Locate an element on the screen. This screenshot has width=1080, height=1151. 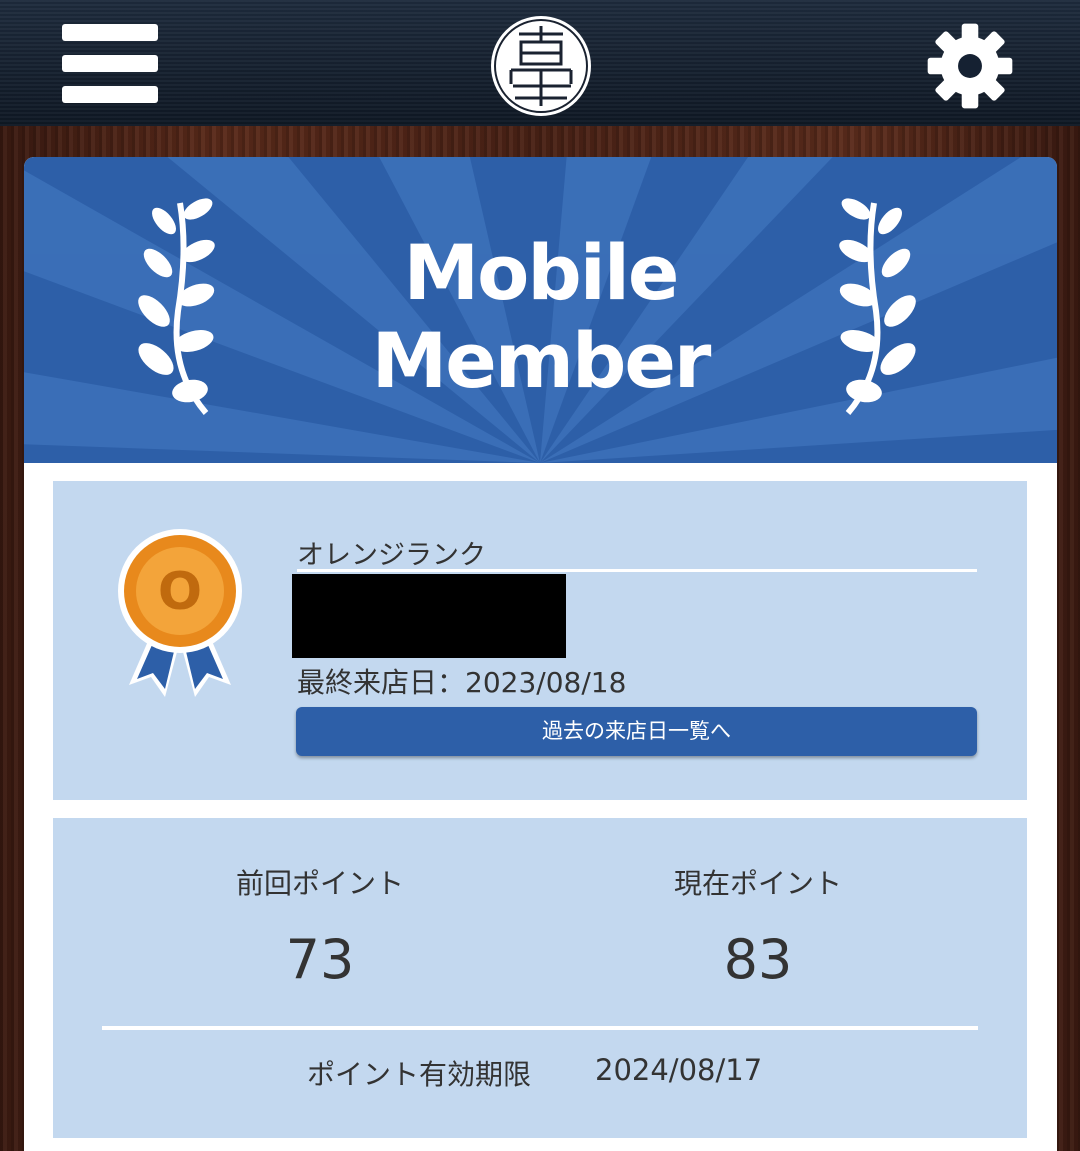
right-laurel-icon is located at coordinates (877, 306).